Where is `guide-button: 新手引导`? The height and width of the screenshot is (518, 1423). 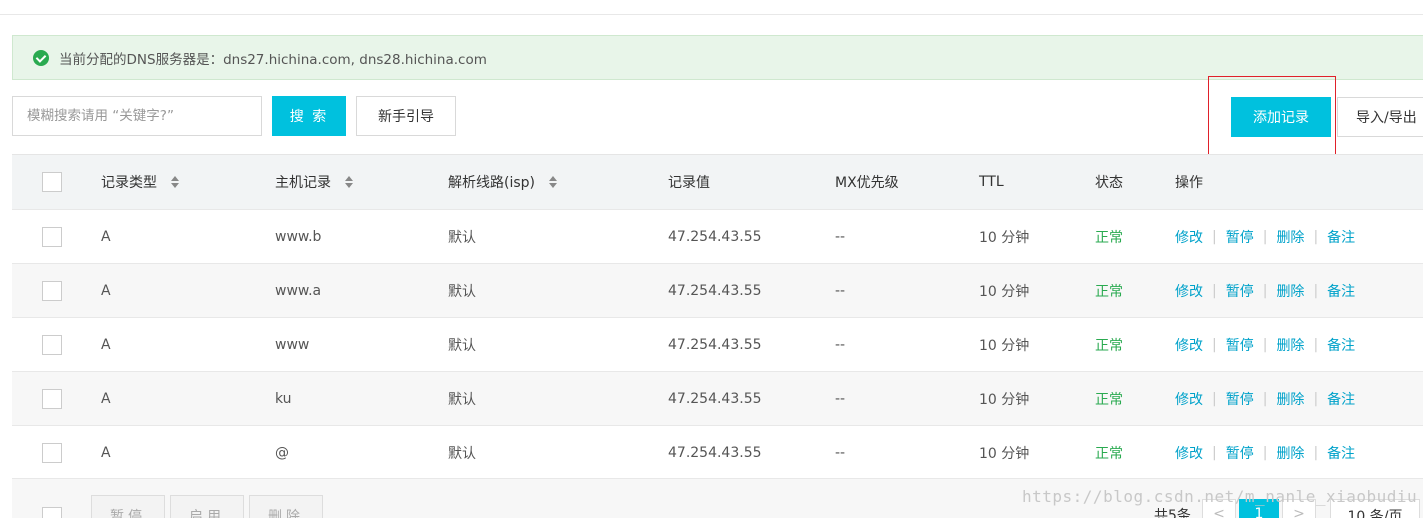 guide-button: 新手引导 is located at coordinates (406, 116).